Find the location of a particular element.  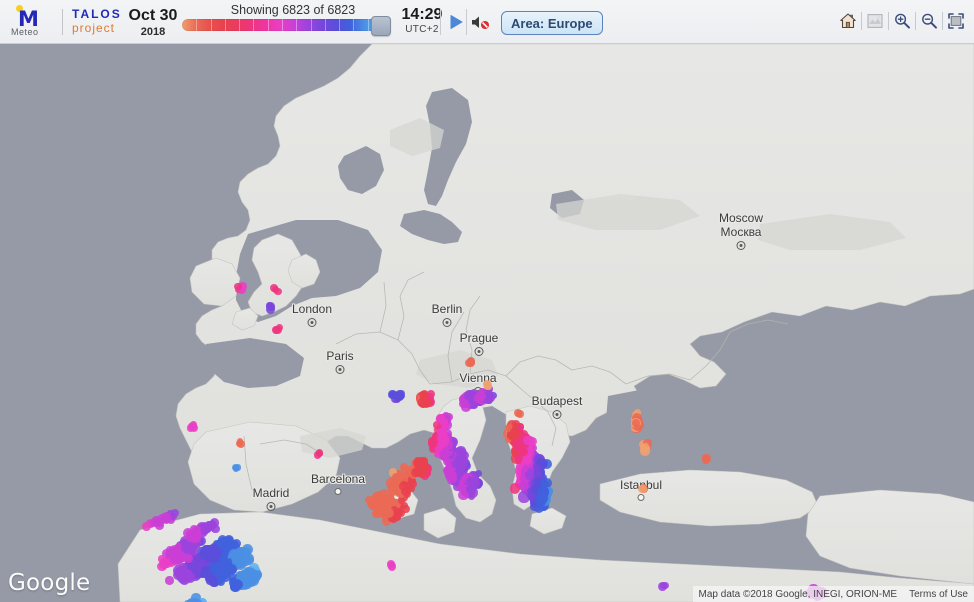

zoom-out-icon is located at coordinates (929, 21).